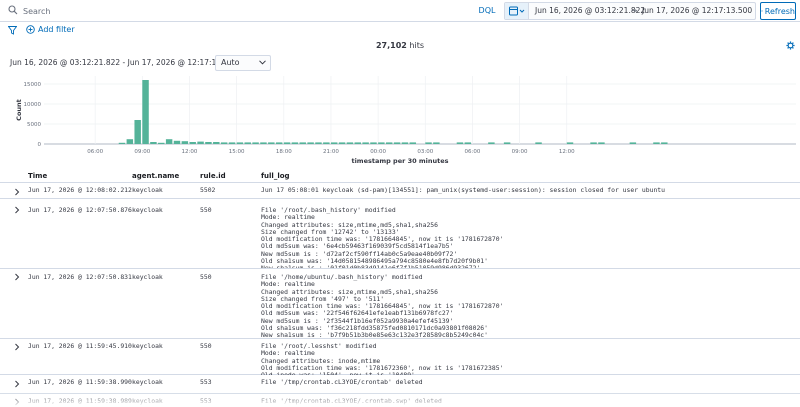 This screenshot has height=407, width=800. I want to click on hits-count: 27,102 hits, so click(400, 45).